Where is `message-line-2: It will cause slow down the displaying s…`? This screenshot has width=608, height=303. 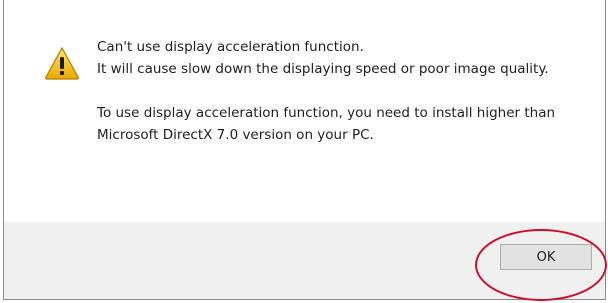 message-line-2: It will cause slow down the displaying s… is located at coordinates (323, 69).